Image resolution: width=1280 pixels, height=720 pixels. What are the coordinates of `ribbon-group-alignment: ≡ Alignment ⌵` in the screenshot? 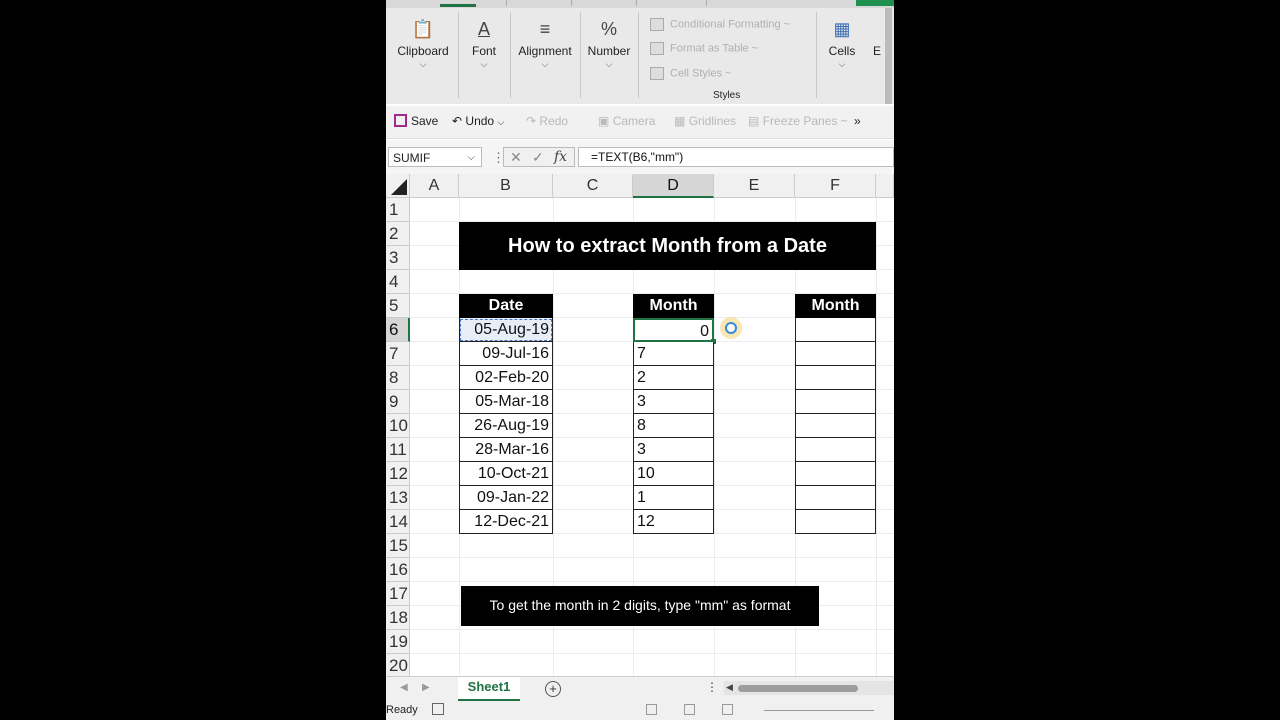 It's located at (545, 44).